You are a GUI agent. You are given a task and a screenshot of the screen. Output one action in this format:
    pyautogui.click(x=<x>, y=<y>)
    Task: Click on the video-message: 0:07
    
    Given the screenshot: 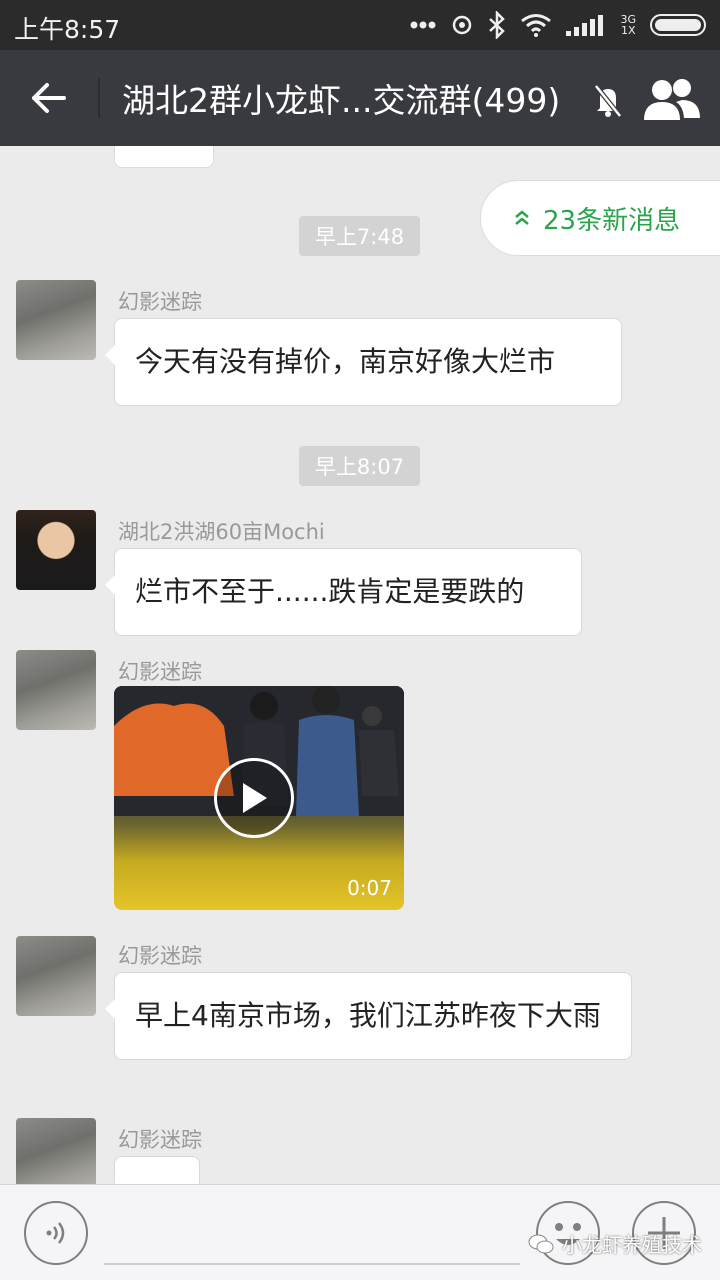 What is the action you would take?
    pyautogui.click(x=259, y=798)
    